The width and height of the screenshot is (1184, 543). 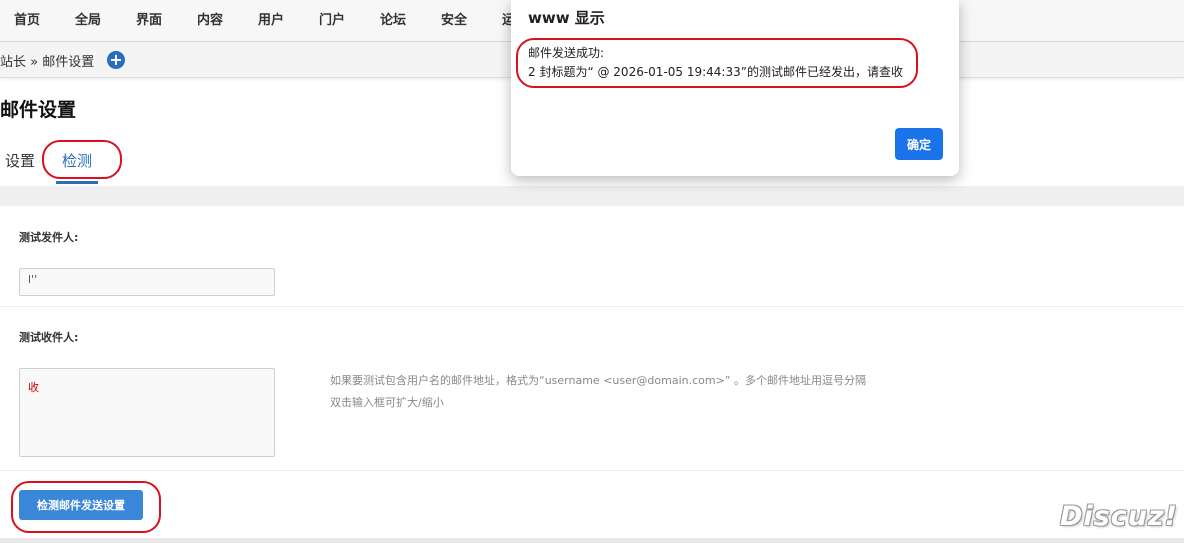 I want to click on receiver-label: 测试收件人:, so click(x=49, y=337).